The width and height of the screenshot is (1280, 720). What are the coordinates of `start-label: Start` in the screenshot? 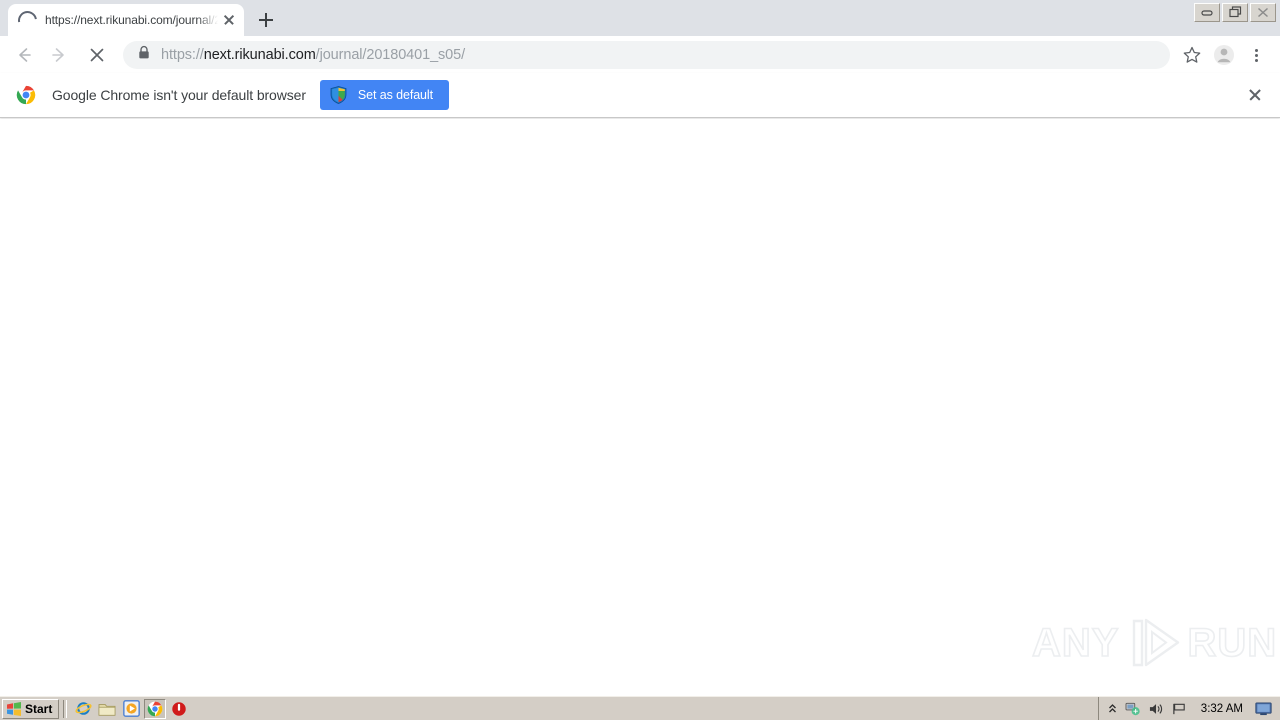 It's located at (39, 708).